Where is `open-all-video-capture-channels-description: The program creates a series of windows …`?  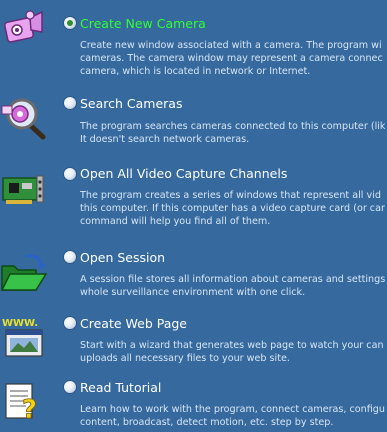
open-all-video-capture-channels-description: The program creates a series of windows … is located at coordinates (232, 208).